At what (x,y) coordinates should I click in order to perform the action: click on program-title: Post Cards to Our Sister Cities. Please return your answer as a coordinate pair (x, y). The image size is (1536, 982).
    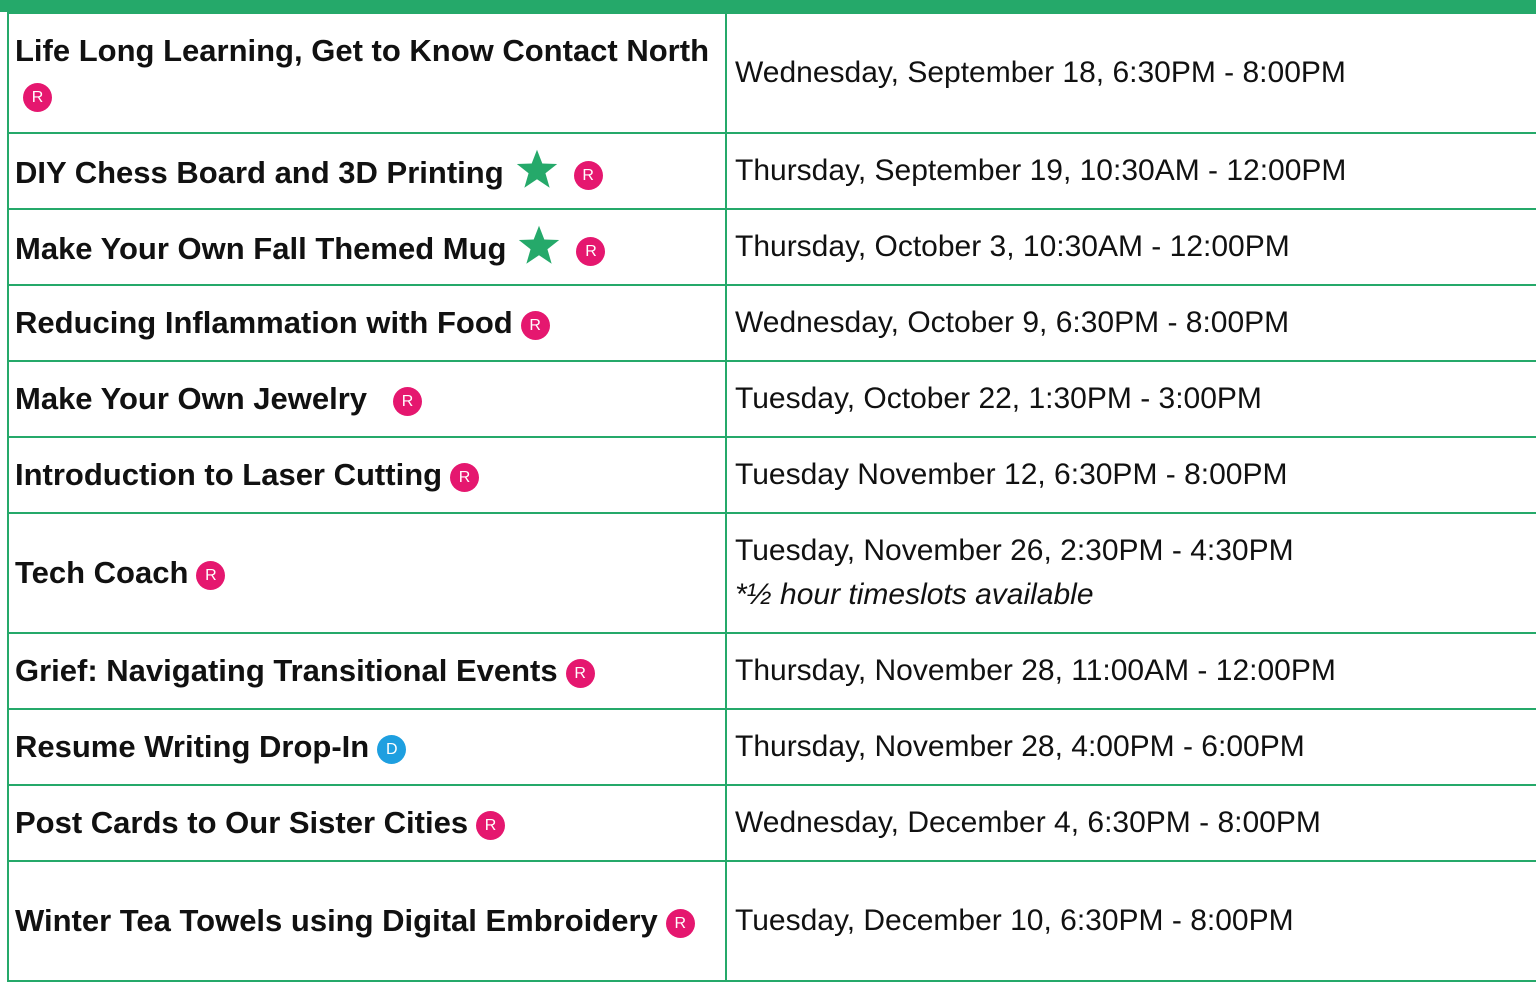
    Looking at the image, I should click on (242, 822).